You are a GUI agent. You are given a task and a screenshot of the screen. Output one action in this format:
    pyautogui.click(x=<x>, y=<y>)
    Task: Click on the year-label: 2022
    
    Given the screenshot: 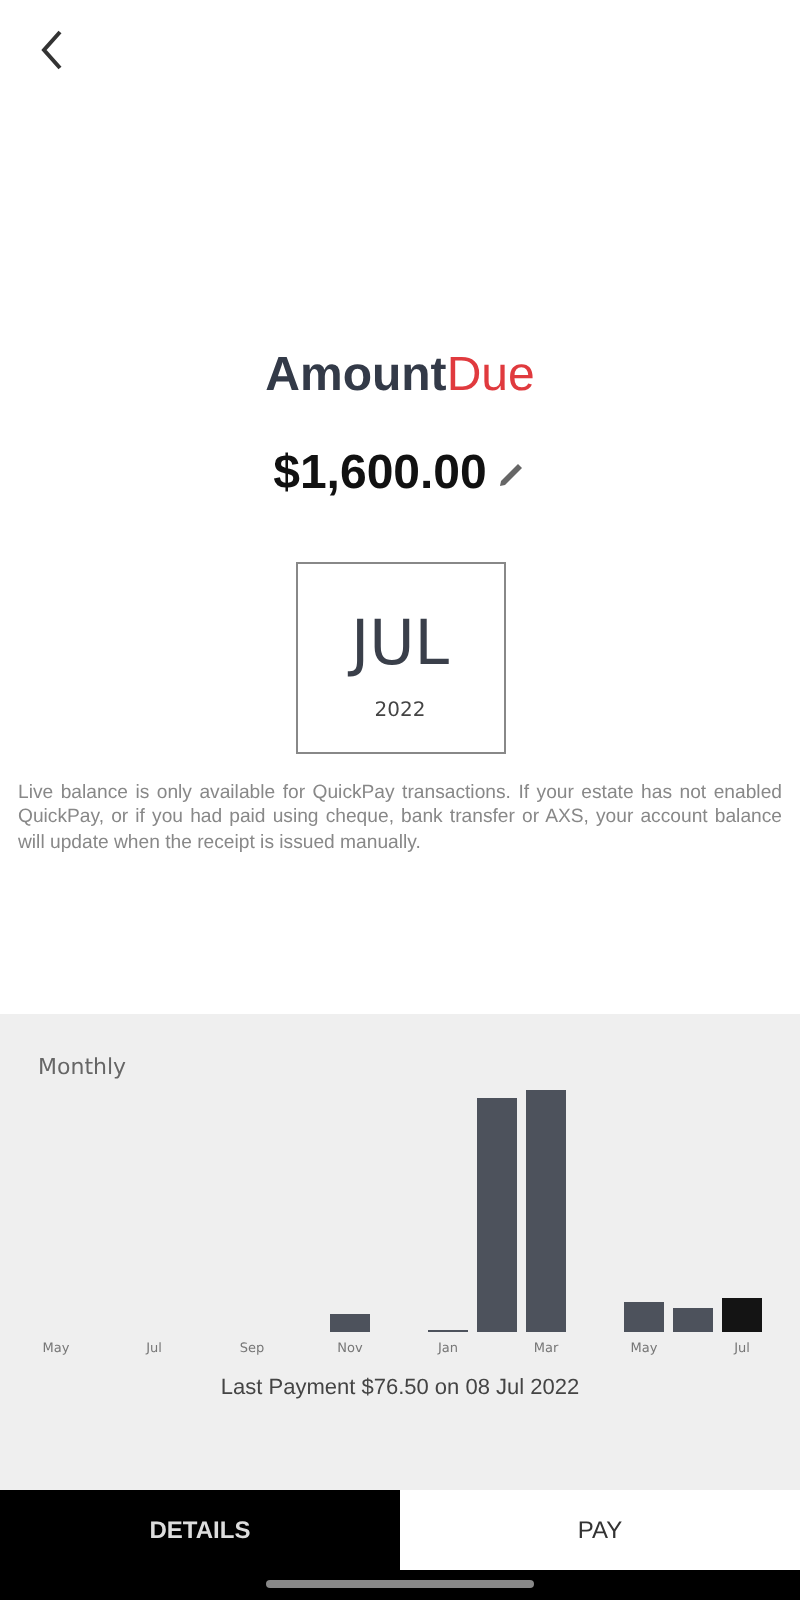 What is the action you would take?
    pyautogui.click(x=400, y=711)
    